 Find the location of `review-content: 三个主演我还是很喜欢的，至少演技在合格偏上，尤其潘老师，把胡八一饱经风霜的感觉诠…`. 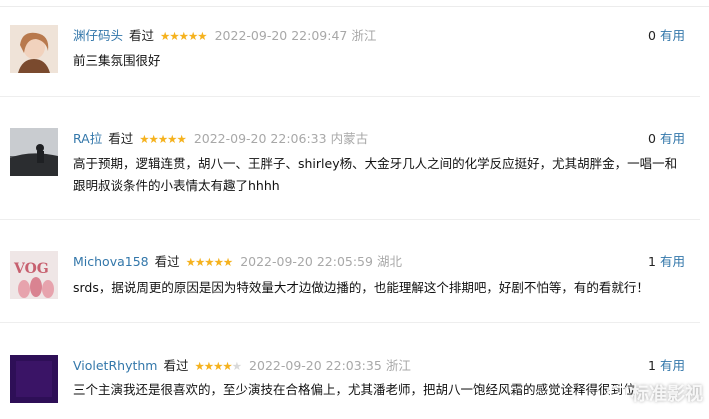

review-content: 三个主演我还是很喜欢的，至少演技在合格偏上，尤其潘老师，把胡八一饱经风霜的感觉诠… is located at coordinates (354, 389).